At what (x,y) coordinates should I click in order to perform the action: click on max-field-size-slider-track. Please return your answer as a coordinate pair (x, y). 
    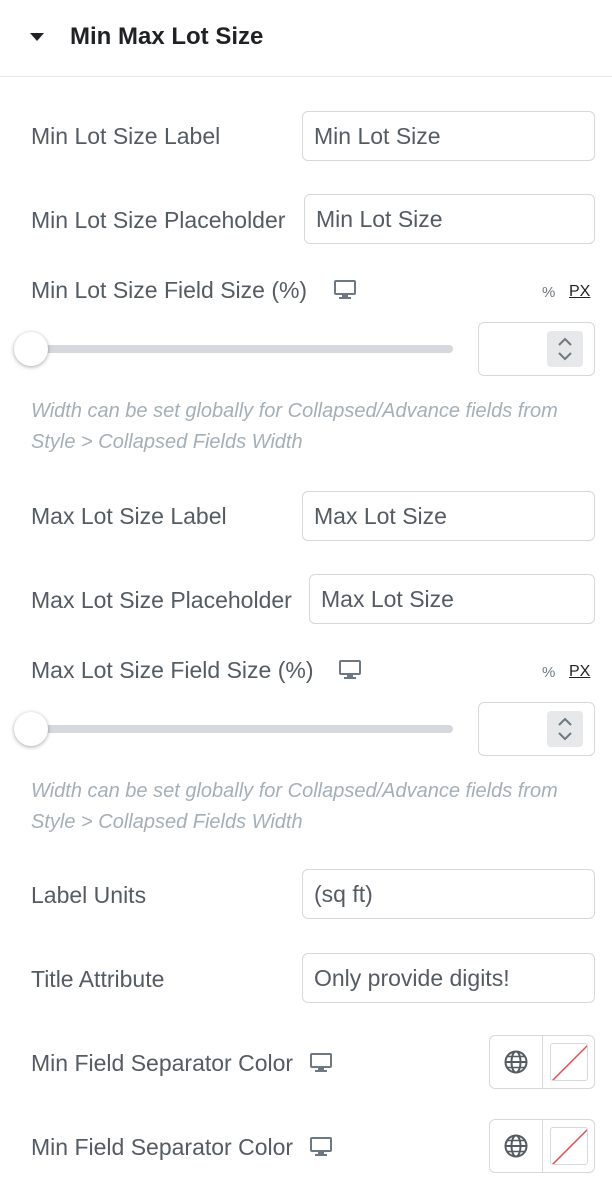
    Looking at the image, I should click on (242, 729).